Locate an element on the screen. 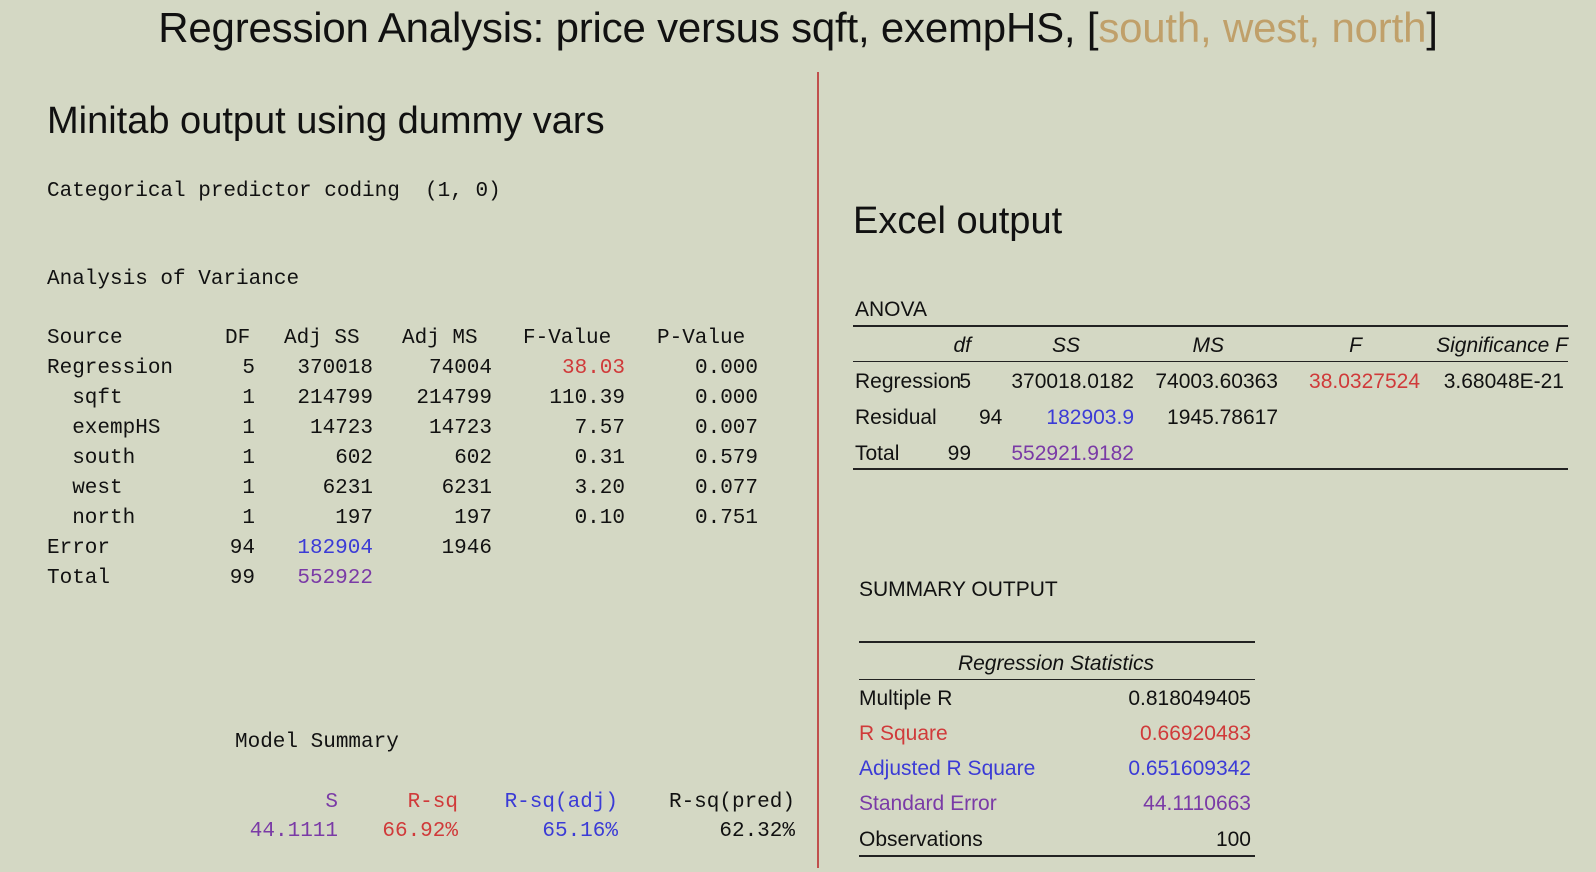  minitab-cell-source: Total is located at coordinates (79, 578).